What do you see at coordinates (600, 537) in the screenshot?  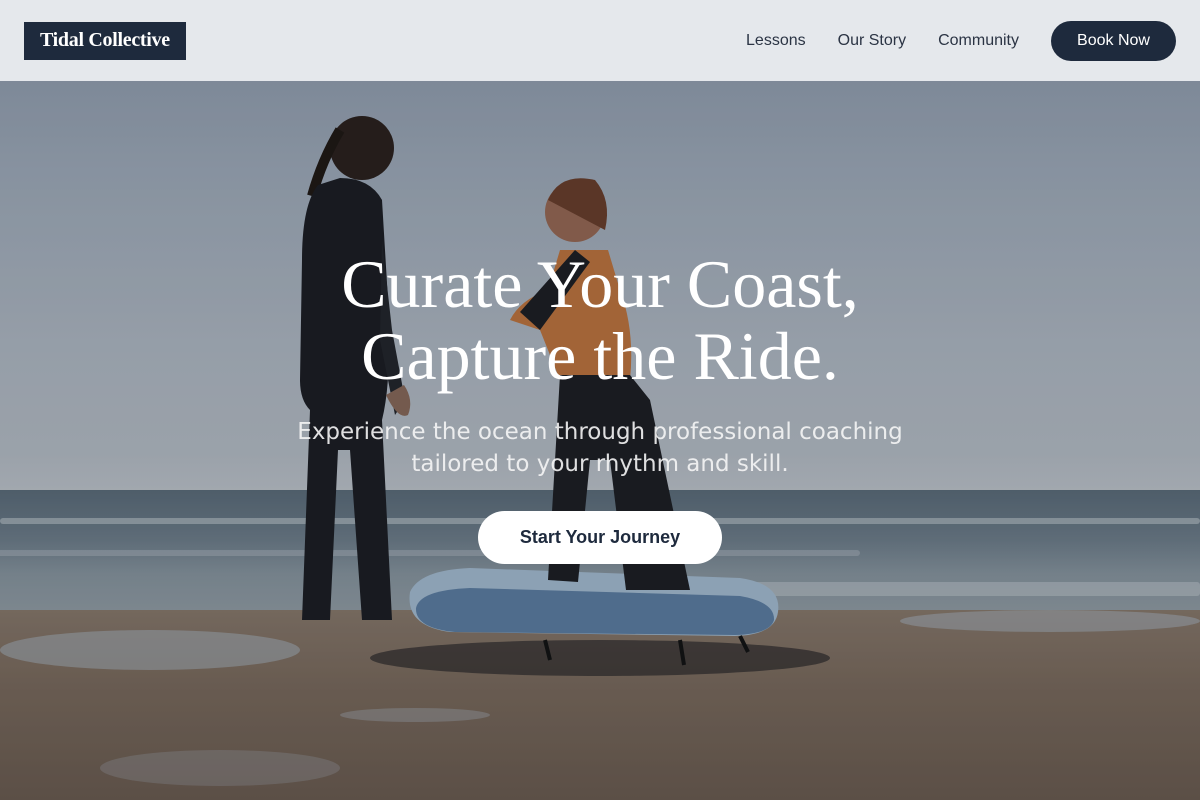 I see `start-journey-button: Start Your Journey` at bounding box center [600, 537].